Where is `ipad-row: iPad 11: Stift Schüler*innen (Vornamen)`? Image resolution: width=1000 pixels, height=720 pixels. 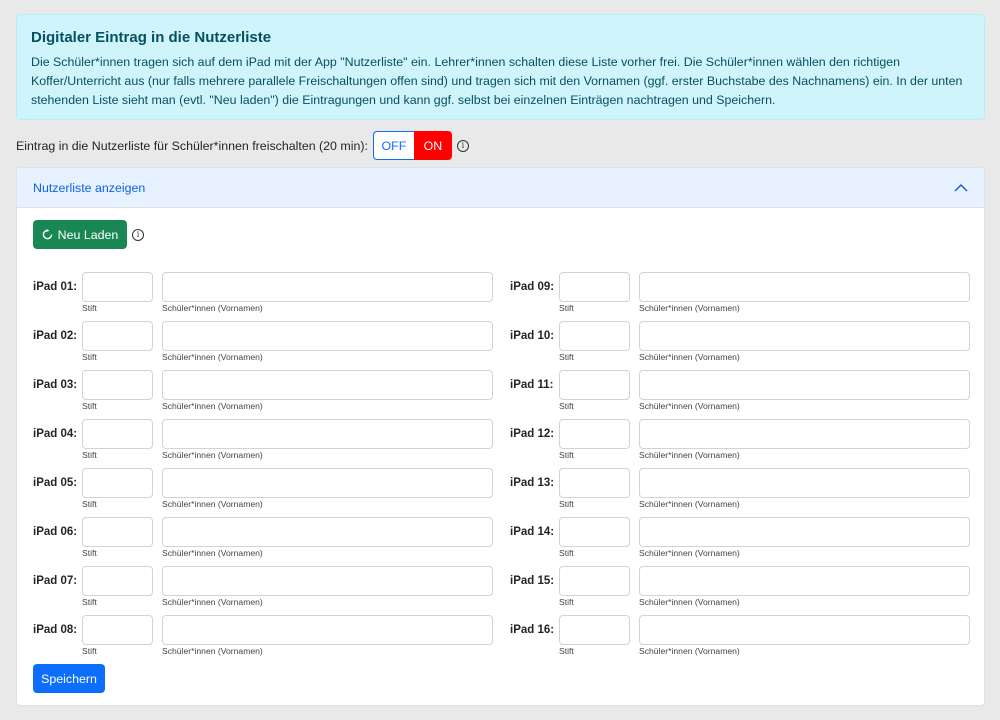 ipad-row: iPad 11: Stift Schüler*innen (Vornamen) is located at coordinates (740, 394).